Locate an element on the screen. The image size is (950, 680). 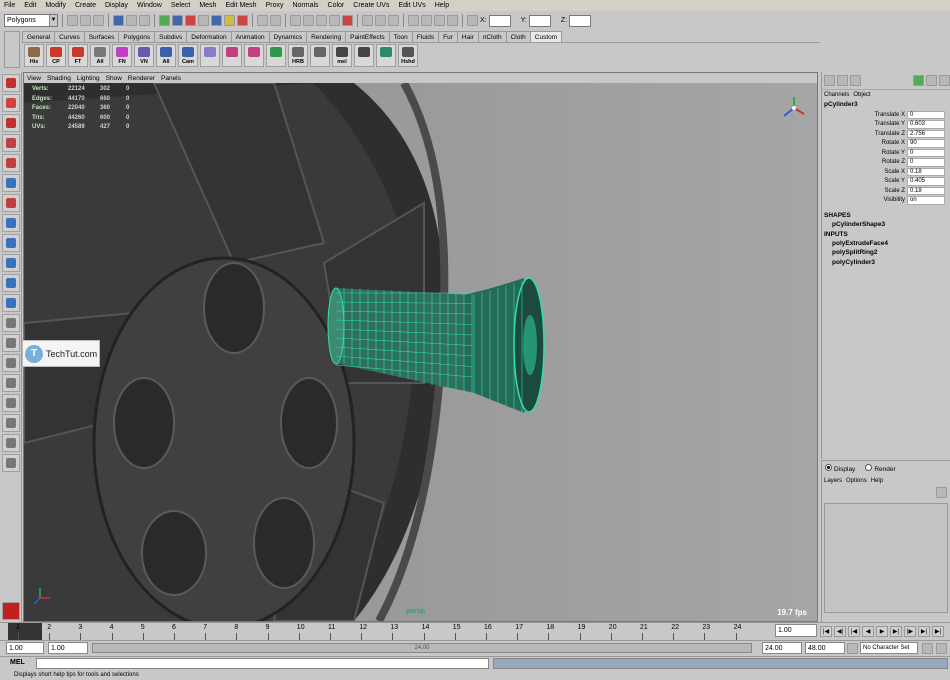
soft-mod-icon is located at coordinates (11, 223).